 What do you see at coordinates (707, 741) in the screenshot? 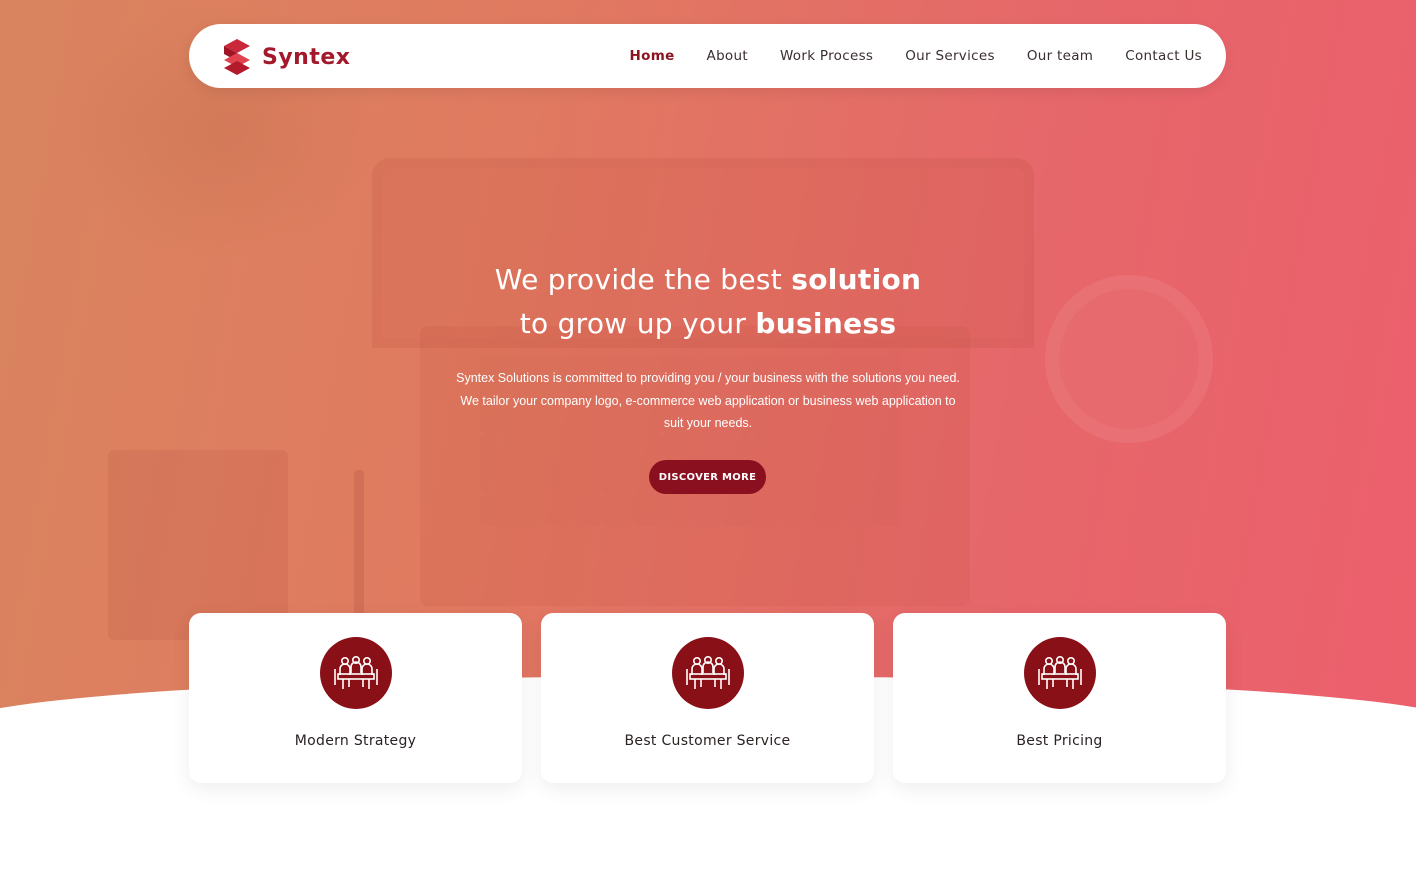
I see `feature-title: Best Customer Service` at bounding box center [707, 741].